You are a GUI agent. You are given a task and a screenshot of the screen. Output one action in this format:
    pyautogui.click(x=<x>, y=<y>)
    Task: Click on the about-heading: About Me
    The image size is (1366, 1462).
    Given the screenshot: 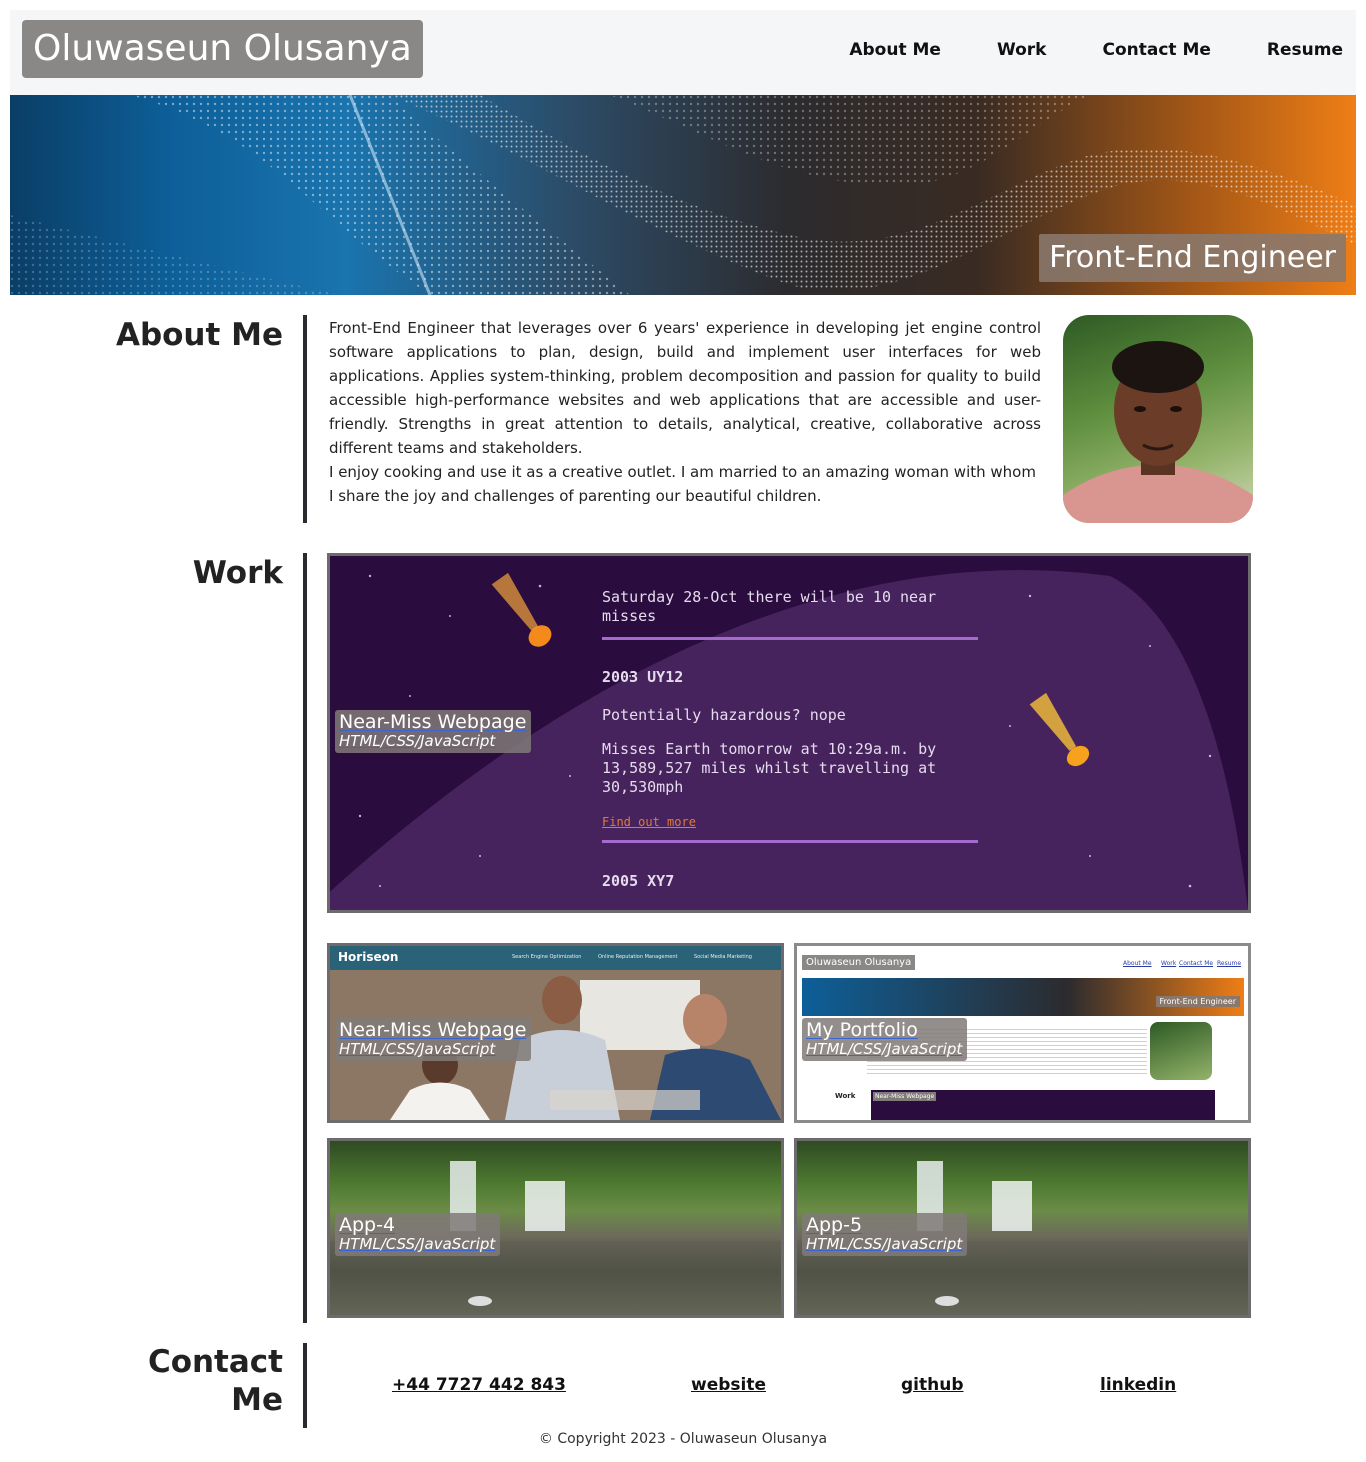 What is the action you would take?
    pyautogui.click(x=199, y=335)
    